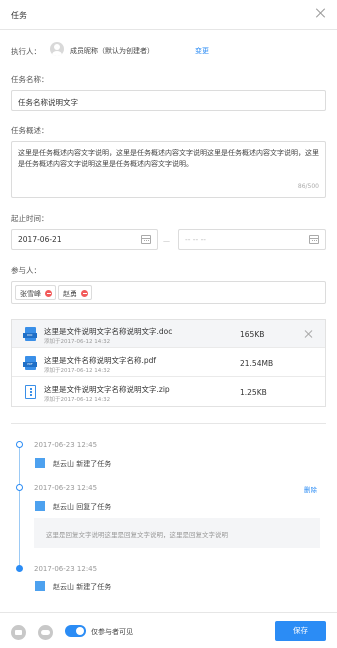 Image resolution: width=337 pixels, height=648 pixels. What do you see at coordinates (308, 186) in the screenshot?
I see `char-count: 86/500` at bounding box center [308, 186].